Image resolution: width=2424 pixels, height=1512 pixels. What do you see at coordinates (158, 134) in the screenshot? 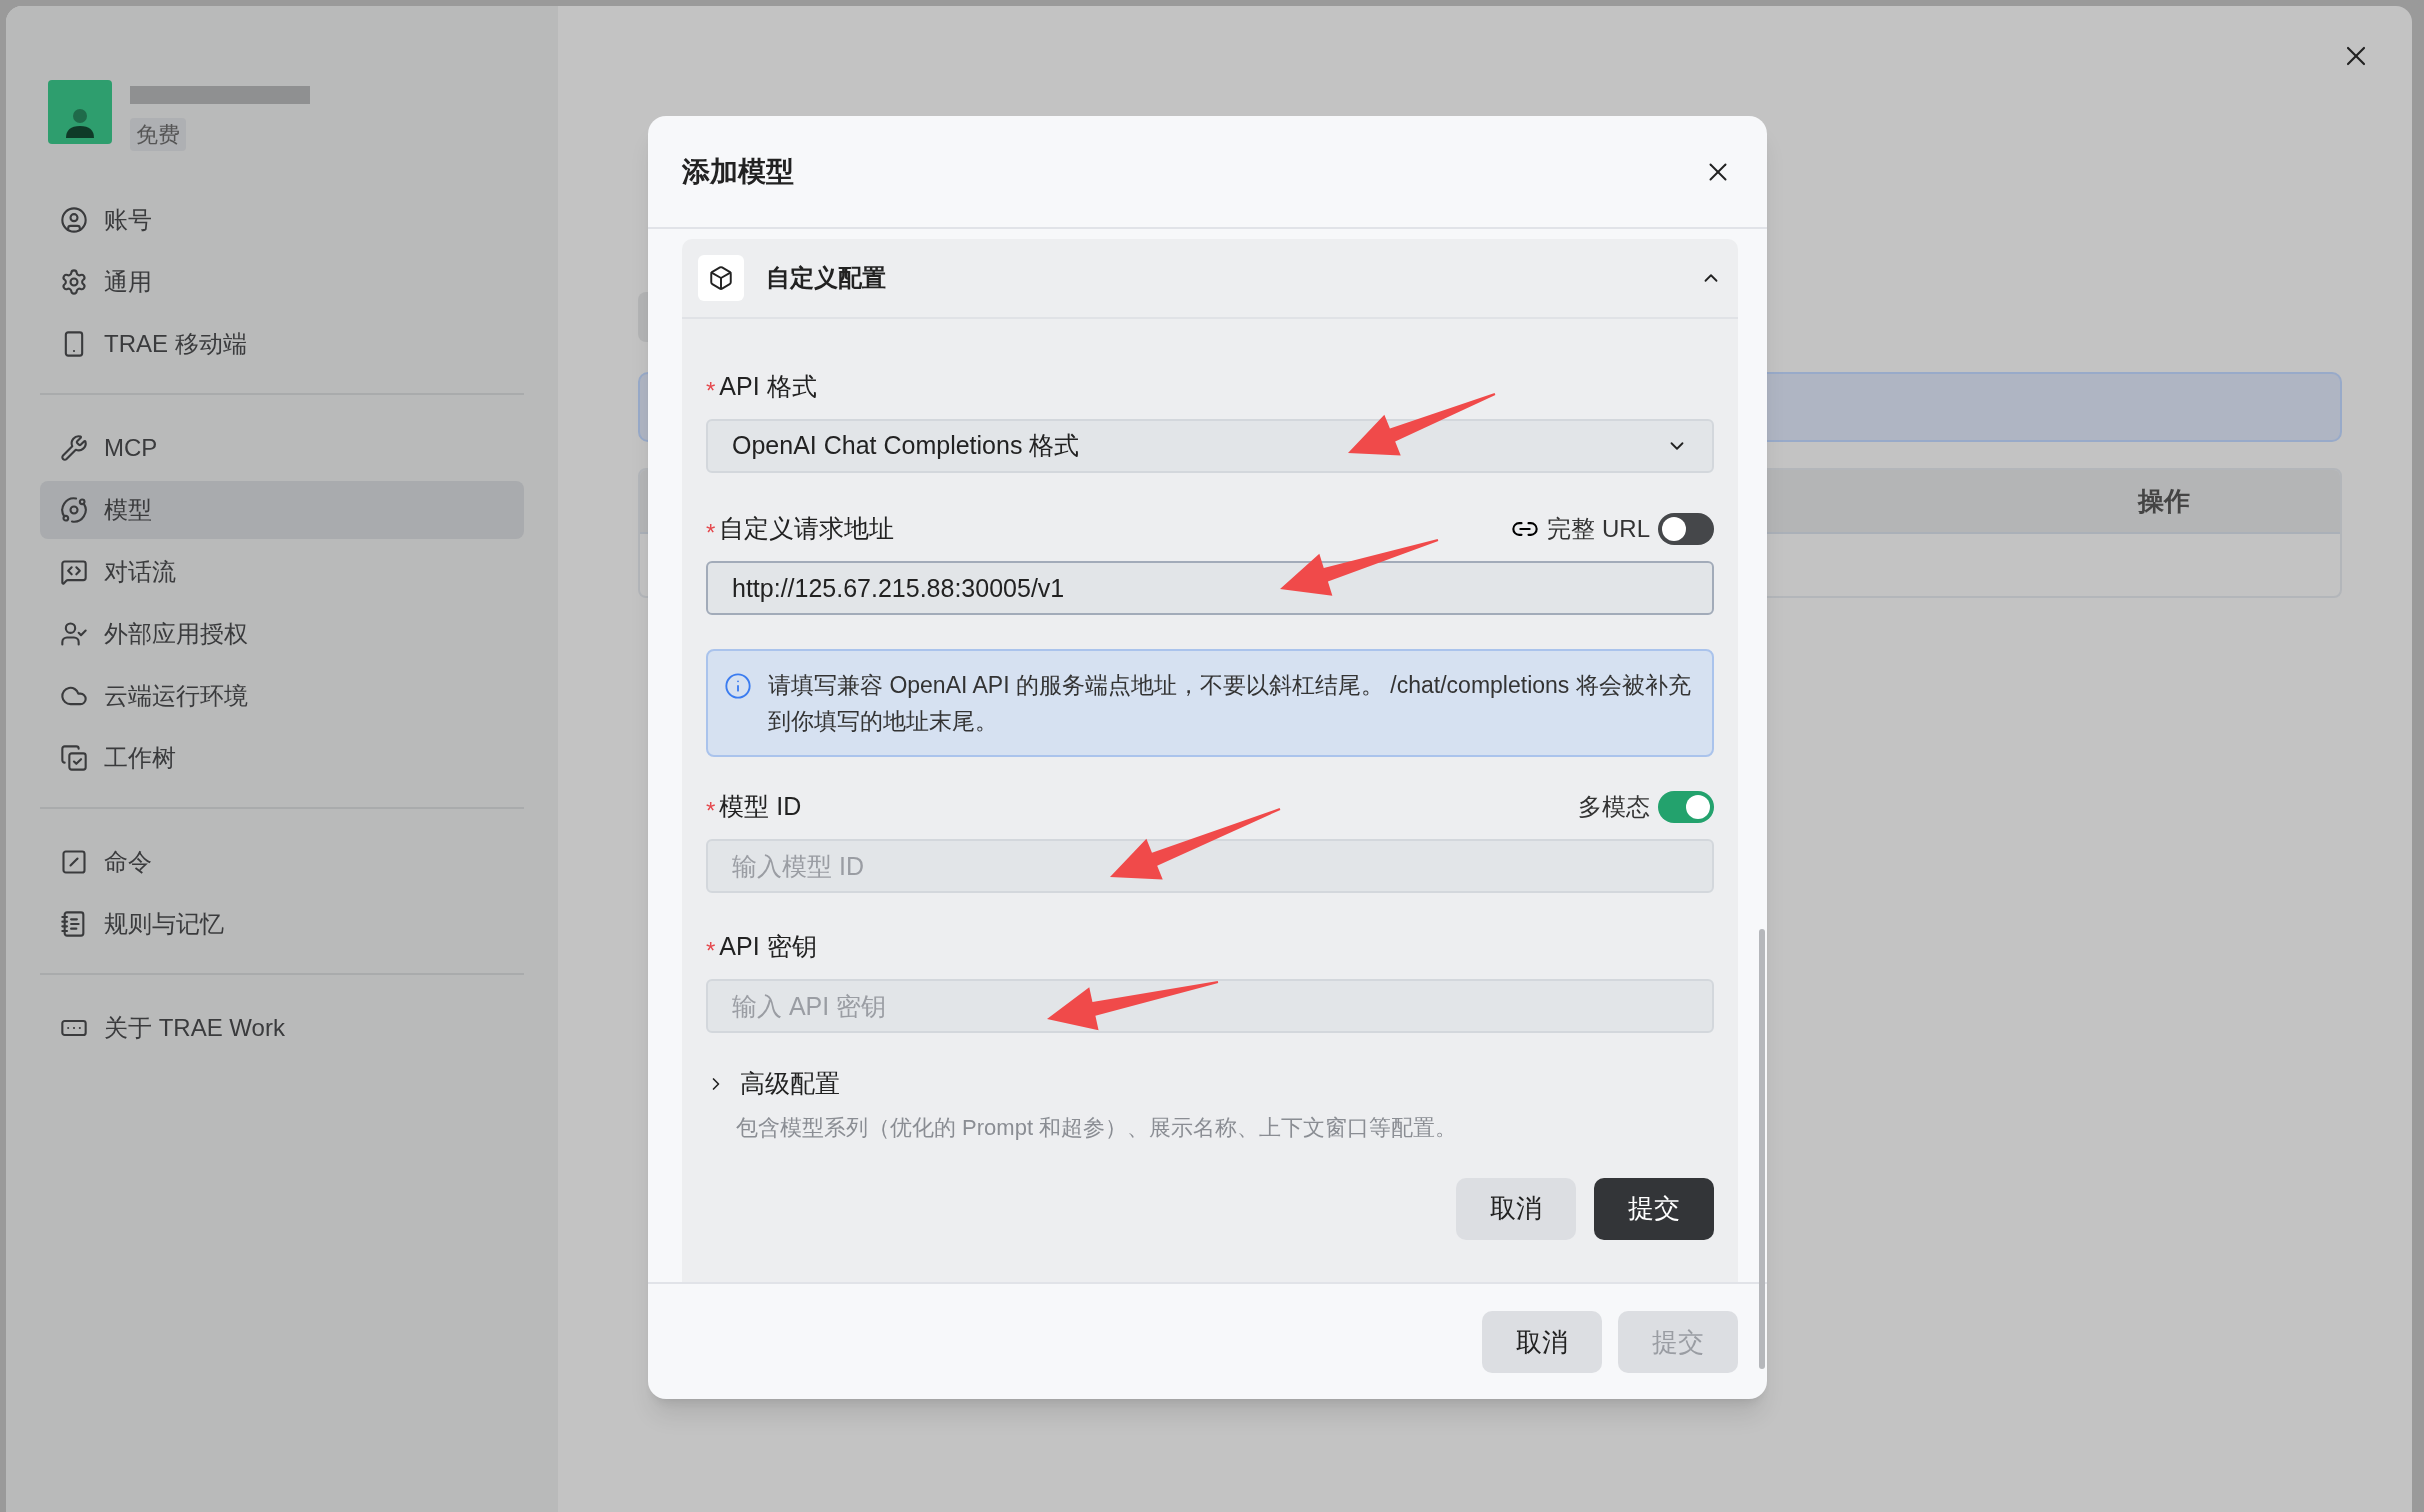
I see `plan-badge: 免费` at bounding box center [158, 134].